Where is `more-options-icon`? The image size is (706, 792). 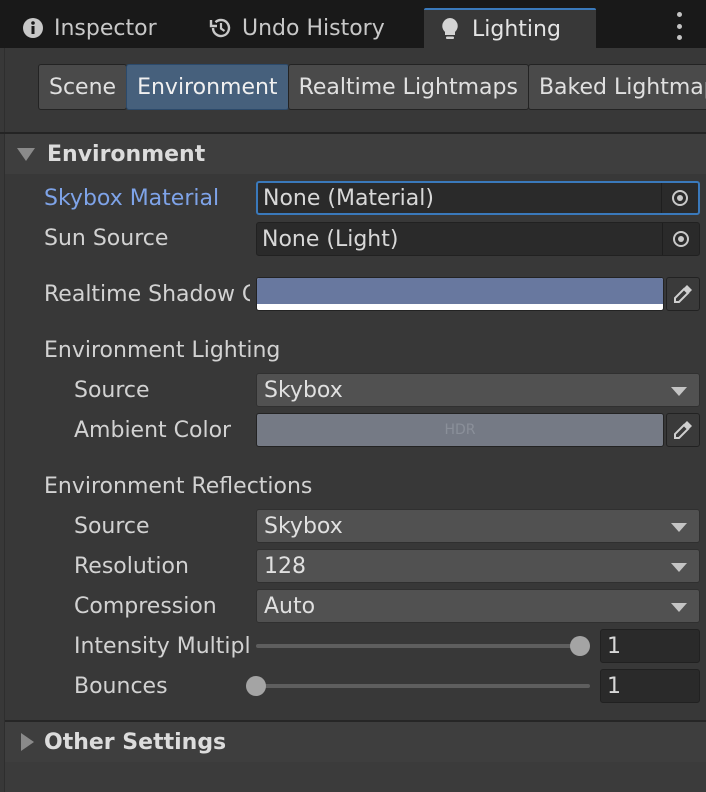
more-options-icon is located at coordinates (679, 26).